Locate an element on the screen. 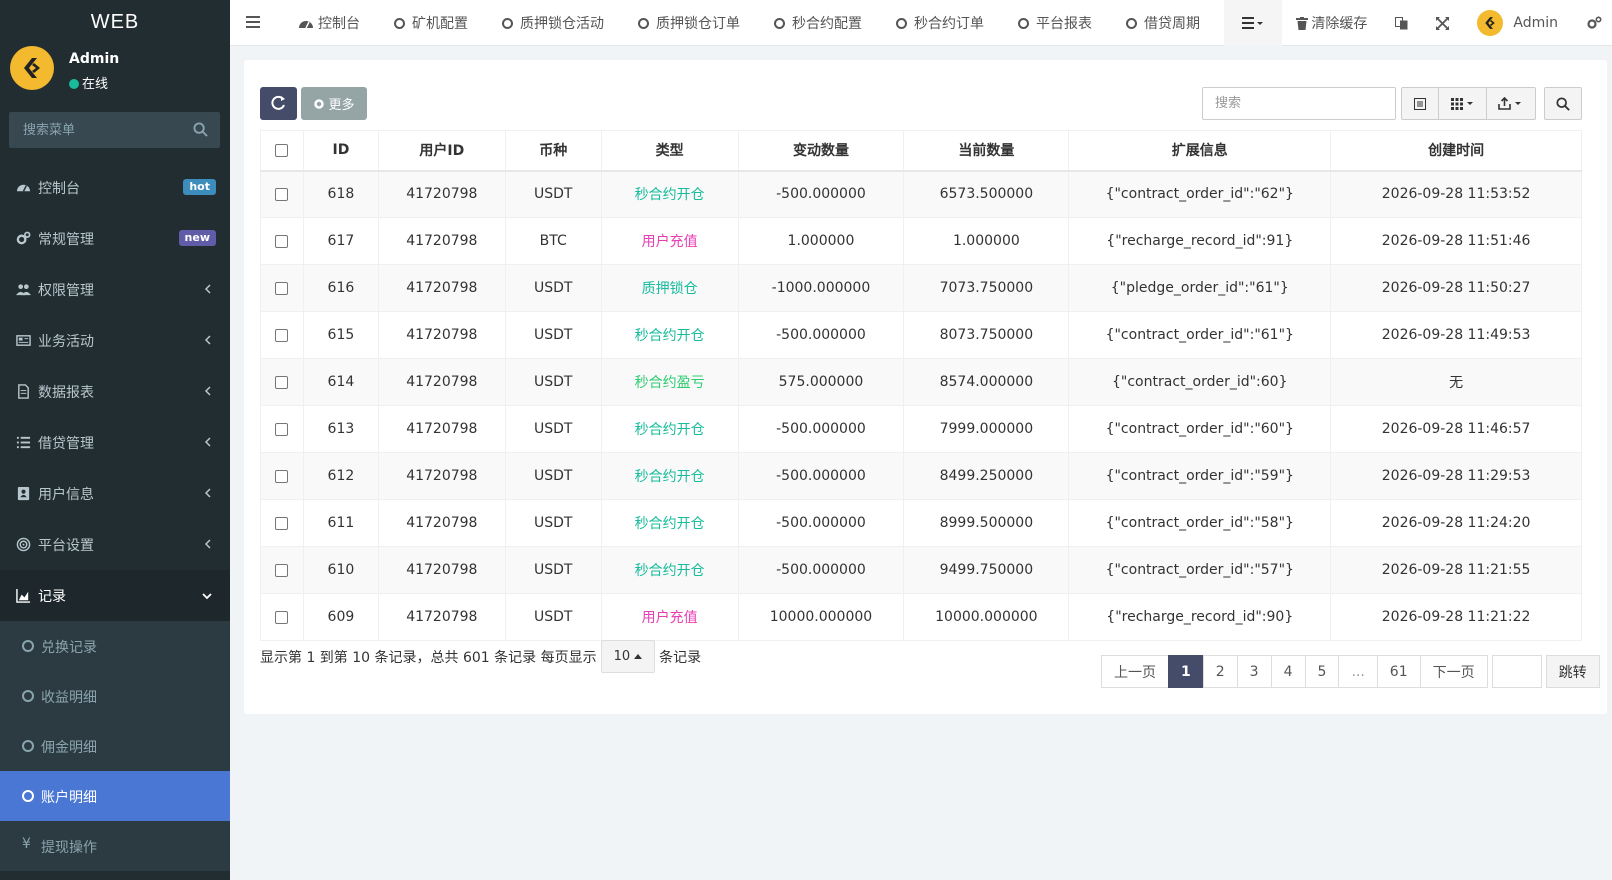 This screenshot has width=1612, height=880. search-icon is located at coordinates (200, 129).